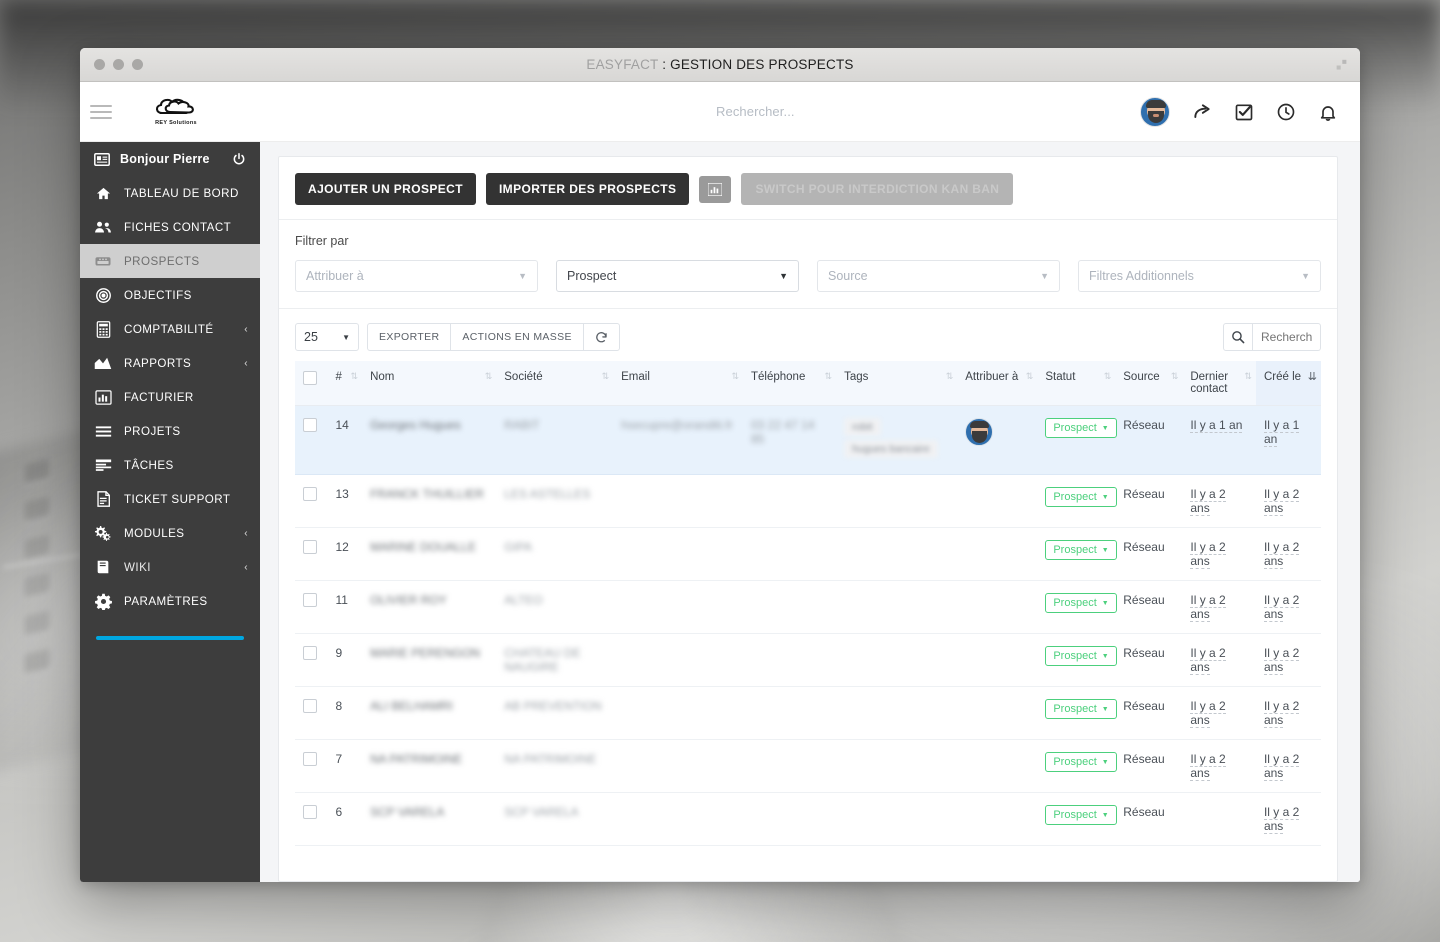 This screenshot has height=942, width=1440. Describe the element at coordinates (101, 112) in the screenshot. I see `menu-toggle-button` at that location.